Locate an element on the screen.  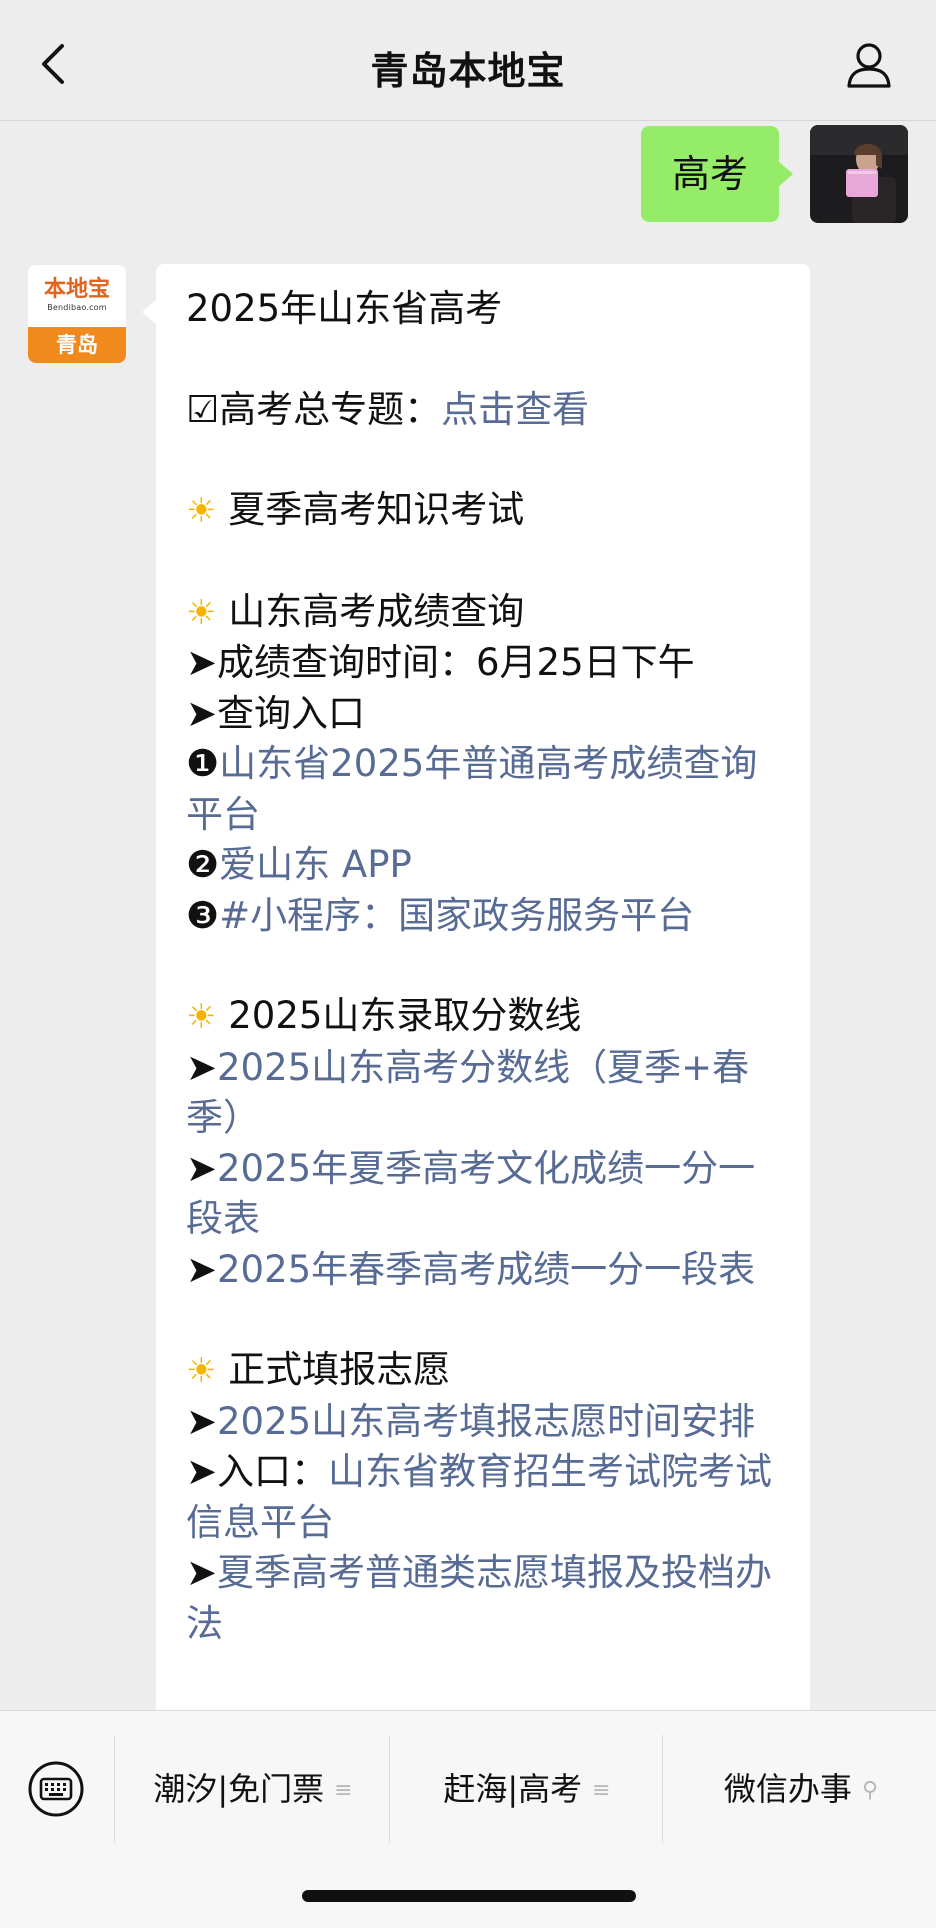
top-nav-bar: 青岛本地宝 is located at coordinates (468, 60).